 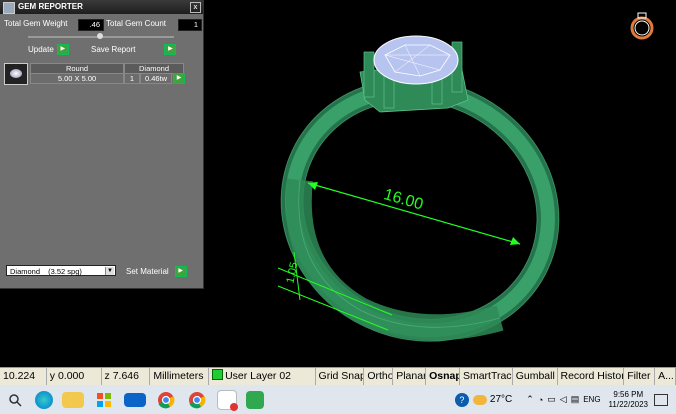 I want to click on close-icon: x, so click(x=195, y=7).